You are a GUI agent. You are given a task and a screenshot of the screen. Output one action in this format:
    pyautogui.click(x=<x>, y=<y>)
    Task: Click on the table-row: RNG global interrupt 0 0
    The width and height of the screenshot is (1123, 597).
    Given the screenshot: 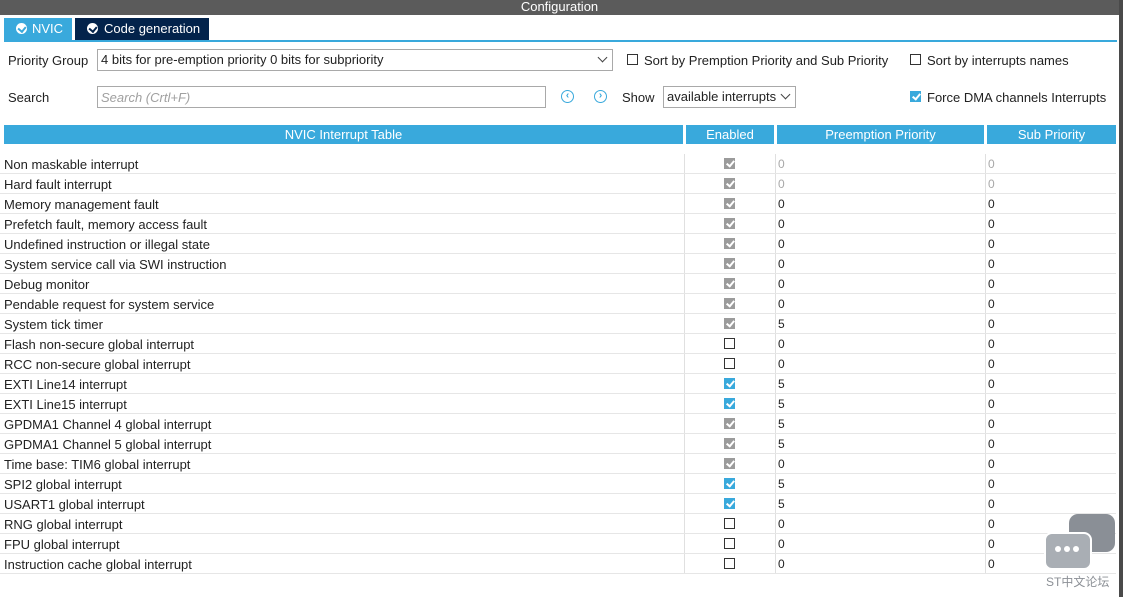 What is the action you would take?
    pyautogui.click(x=558, y=524)
    